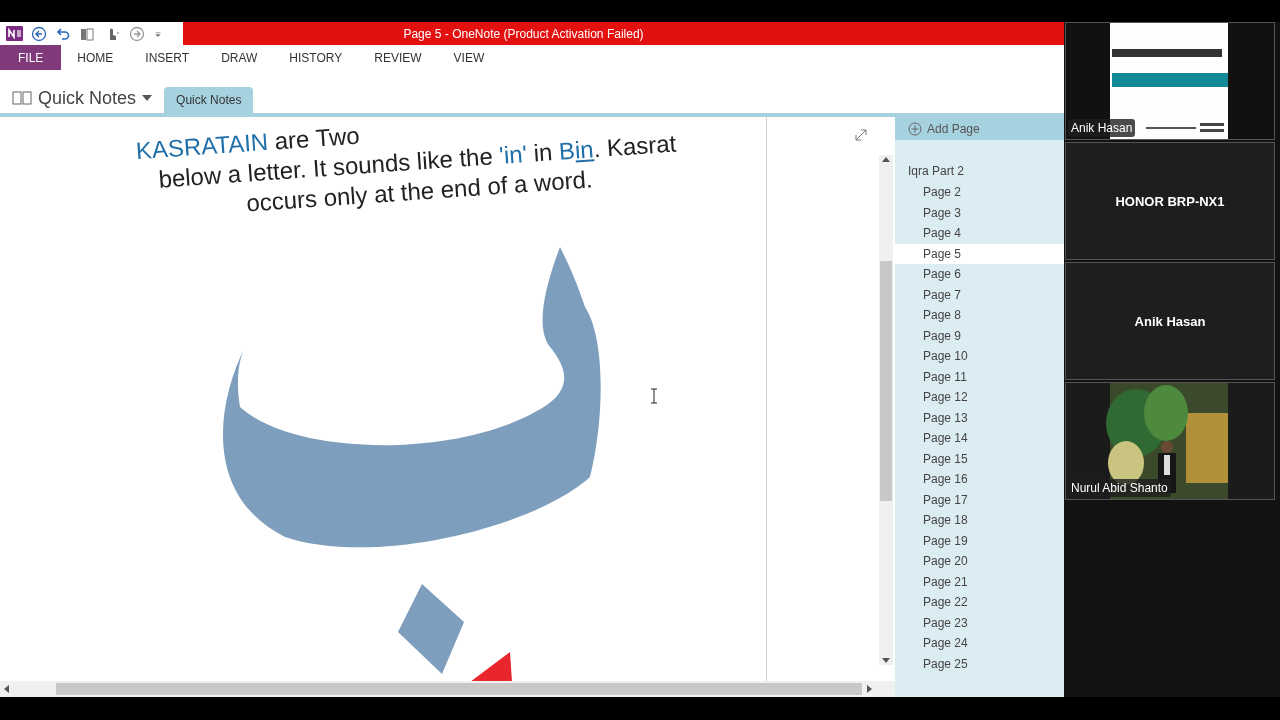 The width and height of the screenshot is (1280, 720). Describe the element at coordinates (979, 192) in the screenshot. I see `page-item: Page 2` at that location.